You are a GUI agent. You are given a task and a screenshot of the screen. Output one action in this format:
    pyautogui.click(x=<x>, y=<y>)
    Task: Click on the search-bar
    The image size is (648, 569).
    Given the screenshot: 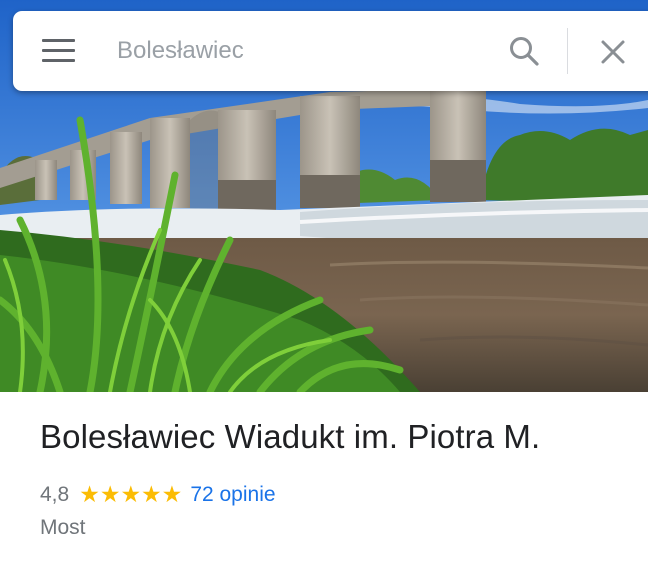 What is the action you would take?
    pyautogui.click(x=330, y=51)
    